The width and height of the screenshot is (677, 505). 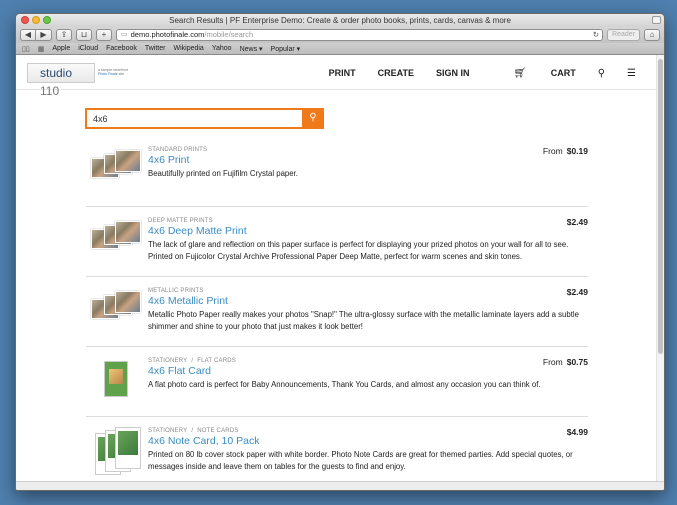 What do you see at coordinates (61, 48) in the screenshot?
I see `bookmark-apple: Apple` at bounding box center [61, 48].